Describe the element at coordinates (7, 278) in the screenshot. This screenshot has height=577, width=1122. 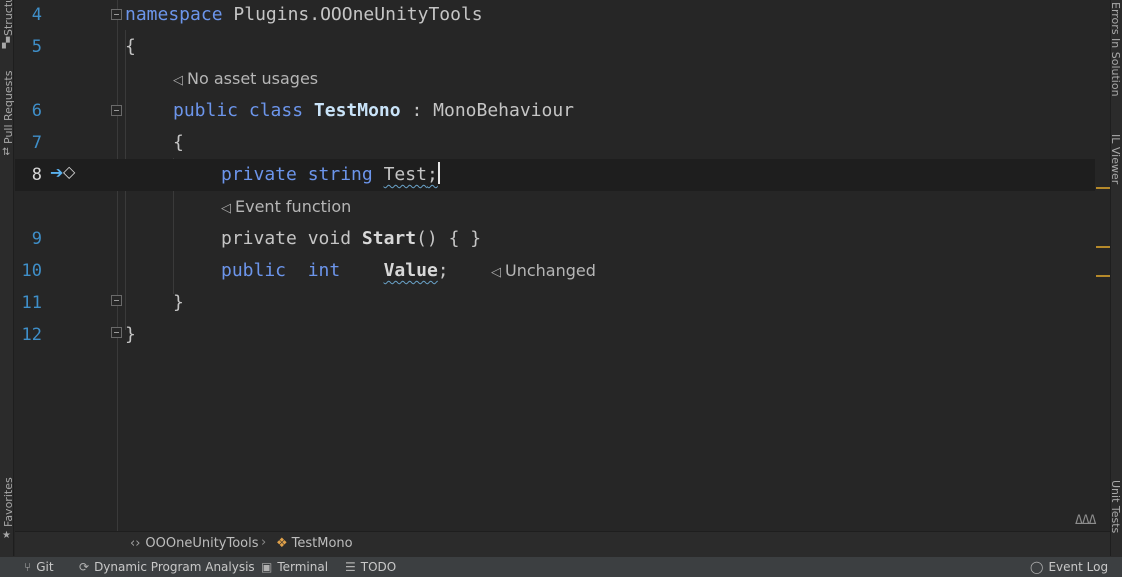
I see `left-tool-strip: Structure ▞ Pull Requests ⇅ Favorites ★` at that location.